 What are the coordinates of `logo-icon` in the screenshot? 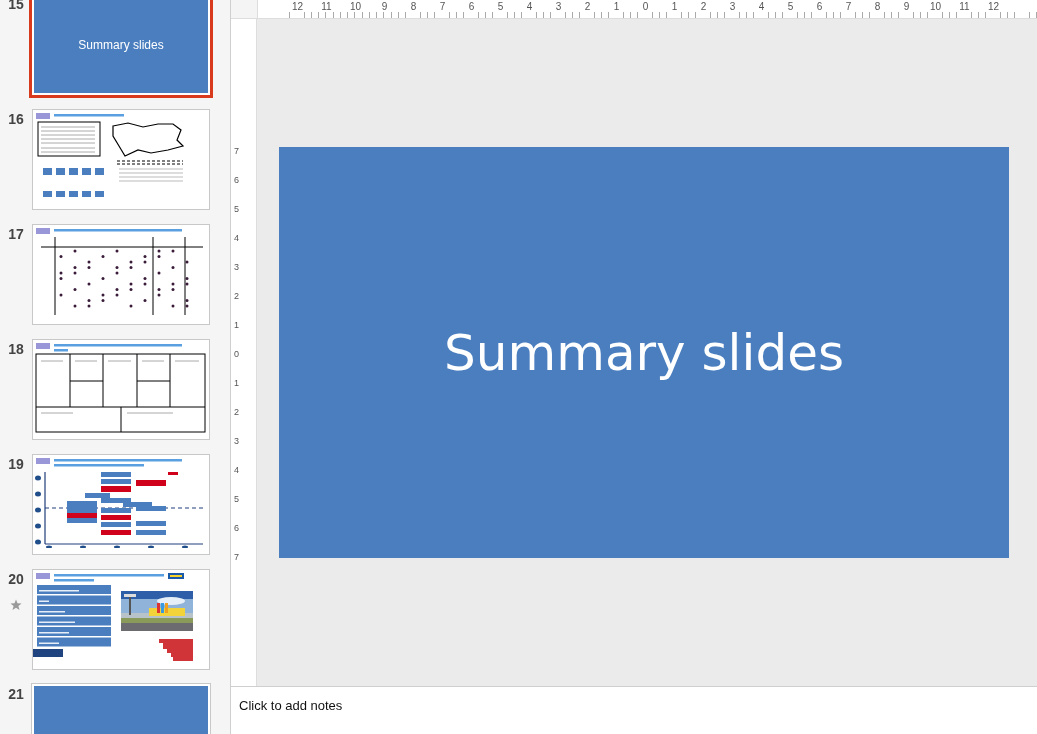 It's located at (176, 576).